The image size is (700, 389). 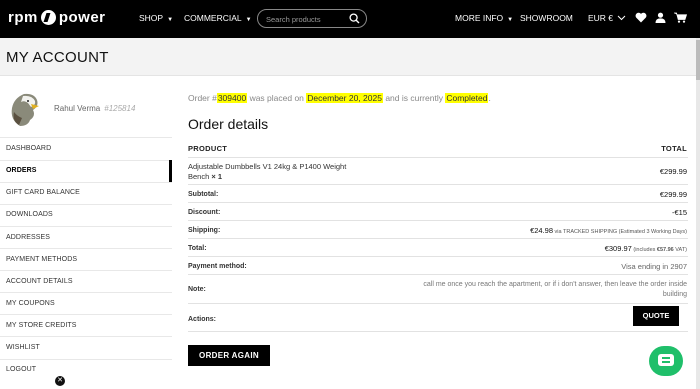 What do you see at coordinates (120, 108) in the screenshot?
I see `user-id: #125814` at bounding box center [120, 108].